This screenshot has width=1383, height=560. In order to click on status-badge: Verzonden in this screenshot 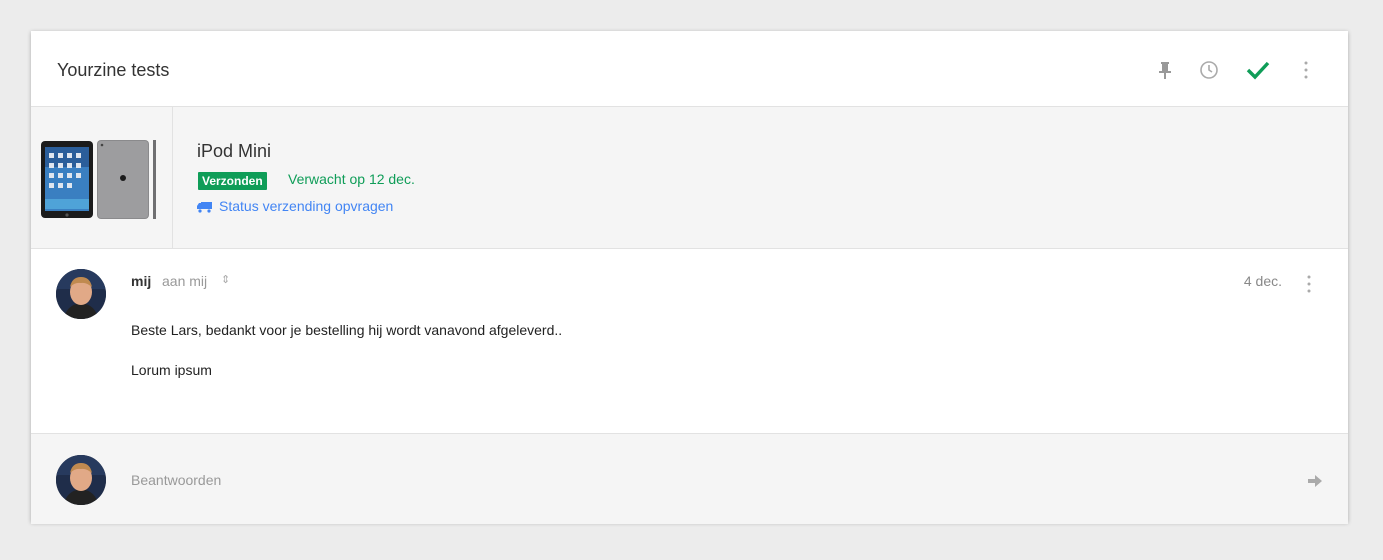, I will do `click(232, 181)`.